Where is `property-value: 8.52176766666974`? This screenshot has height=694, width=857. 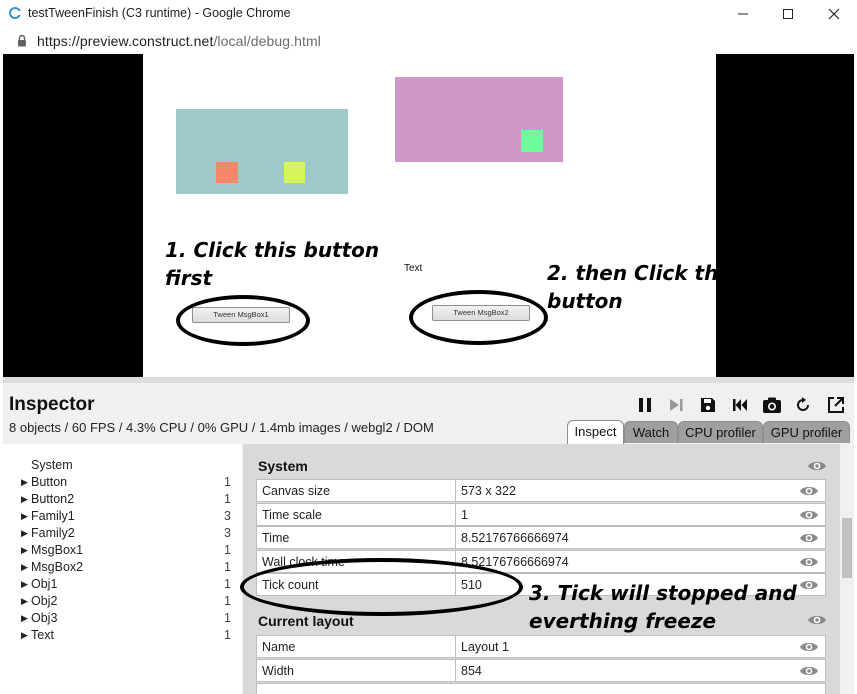 property-value: 8.52176766666974 is located at coordinates (515, 538).